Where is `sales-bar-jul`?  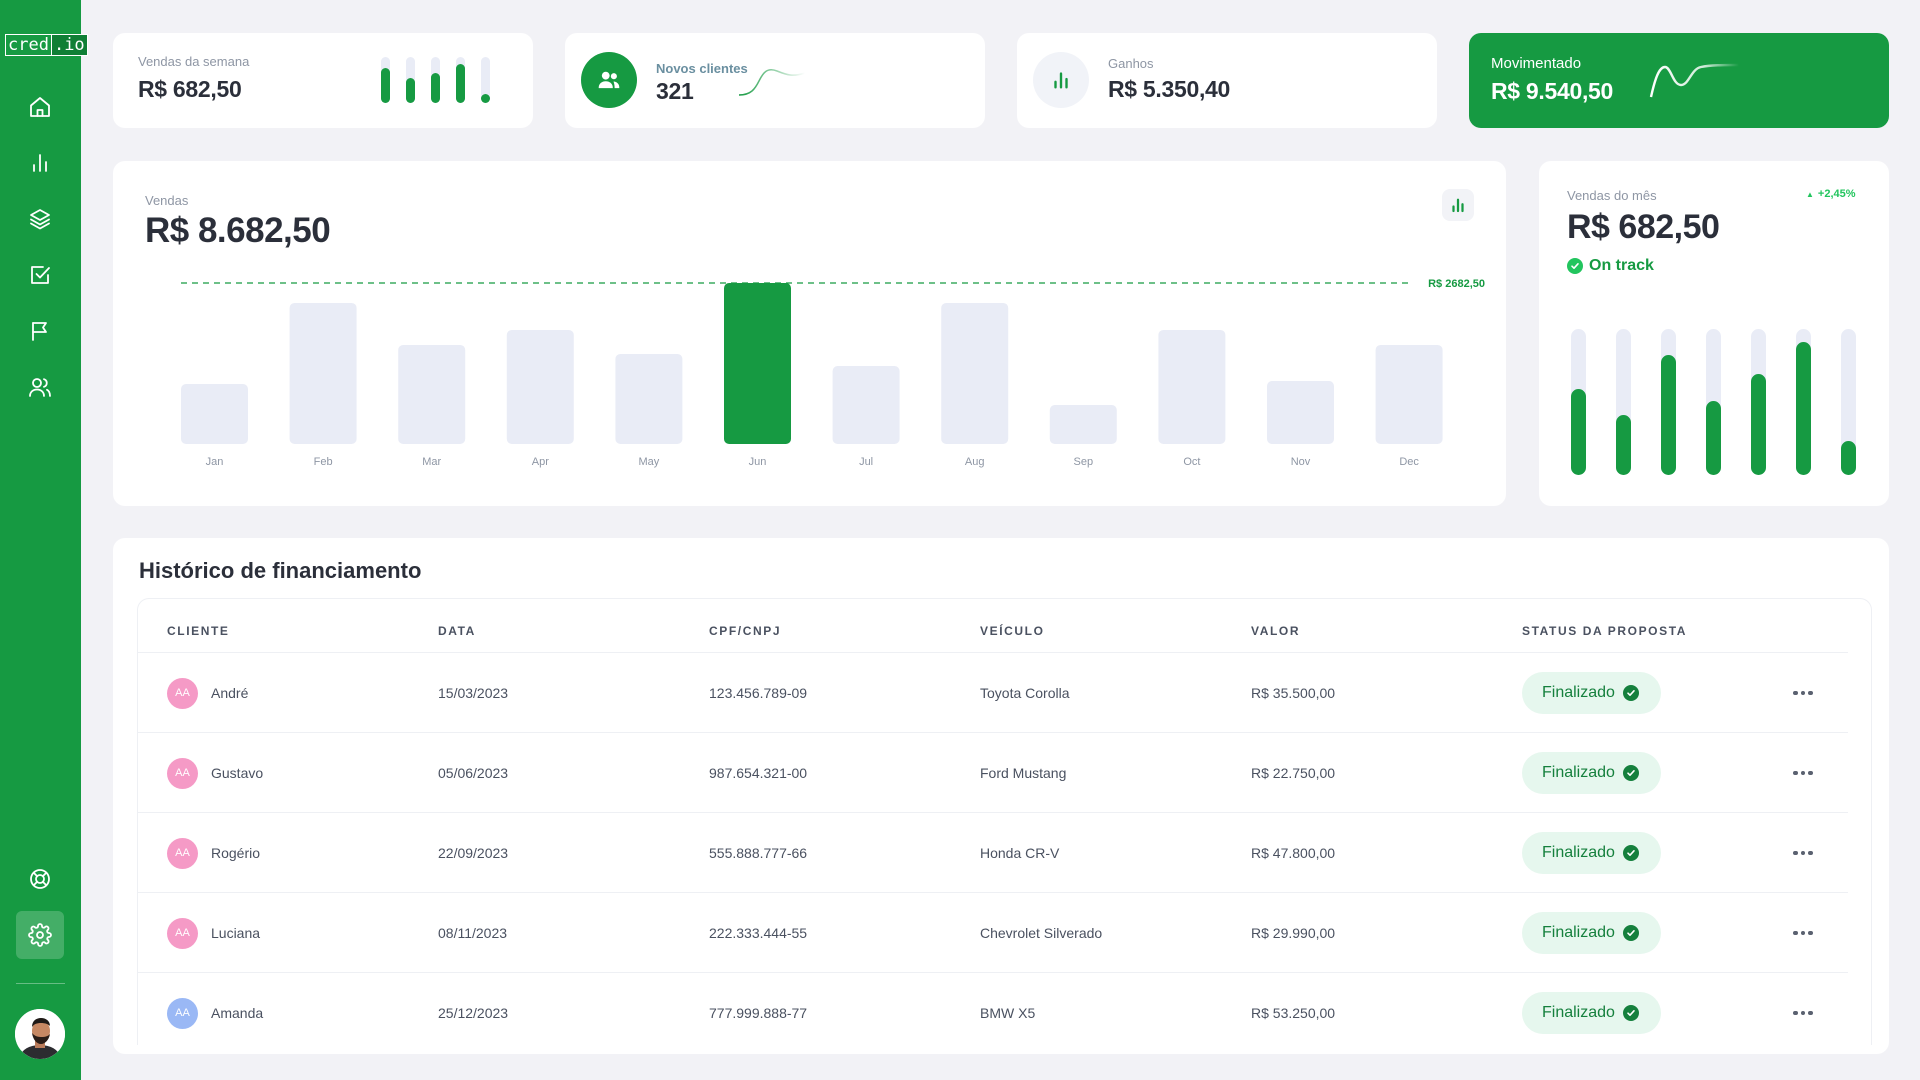
sales-bar-jul is located at coordinates (866, 404).